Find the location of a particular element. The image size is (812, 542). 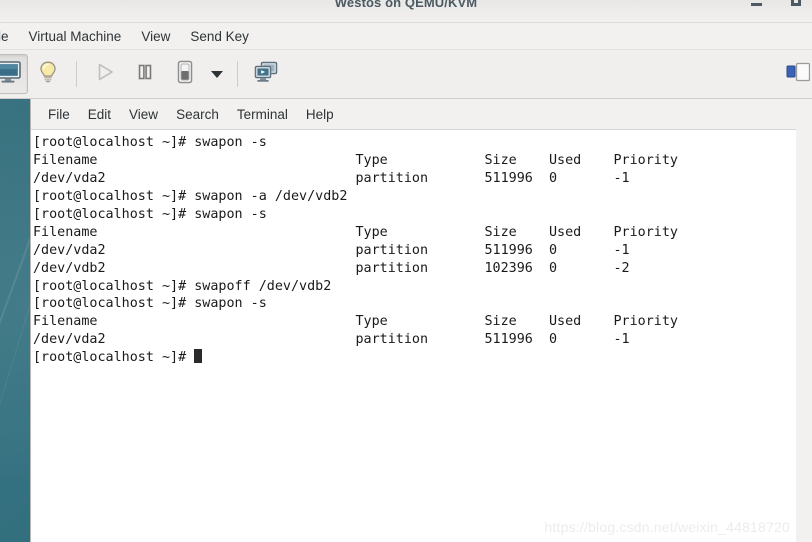

snapshots-icon is located at coordinates (798, 74).